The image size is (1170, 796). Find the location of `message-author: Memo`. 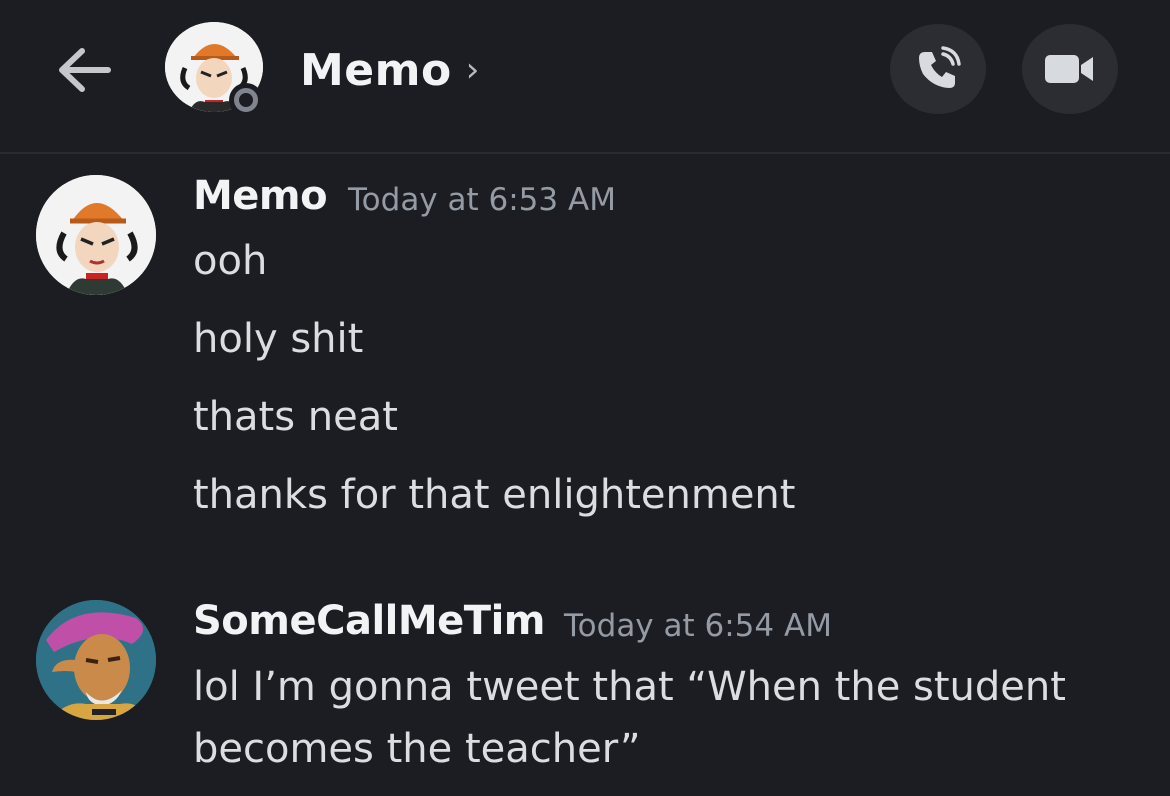

message-author: Memo is located at coordinates (260, 196).